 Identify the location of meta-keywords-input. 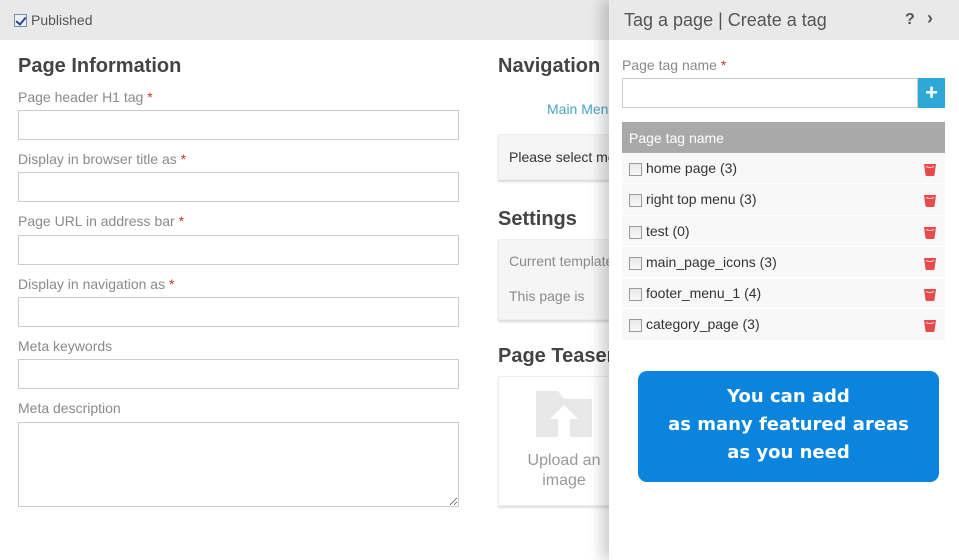
(238, 374).